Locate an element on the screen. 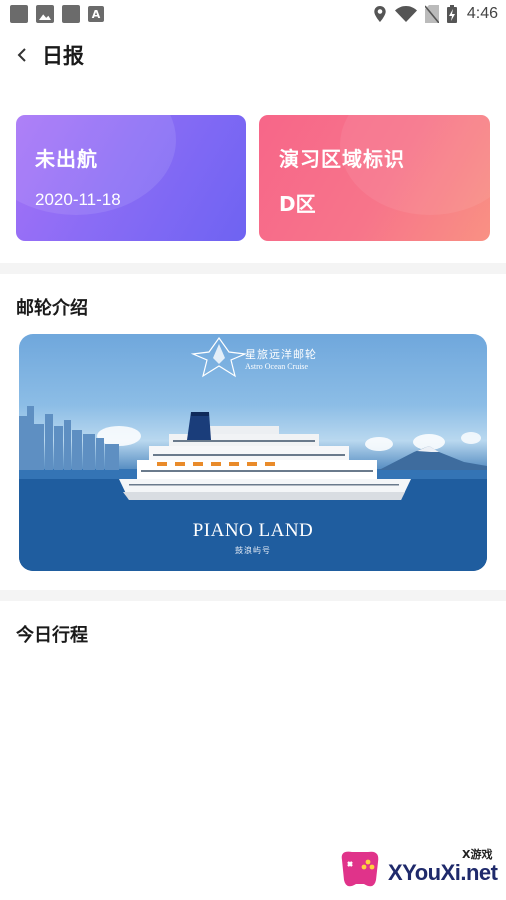 This screenshot has height=900, width=506. location-icon is located at coordinates (380, 14).